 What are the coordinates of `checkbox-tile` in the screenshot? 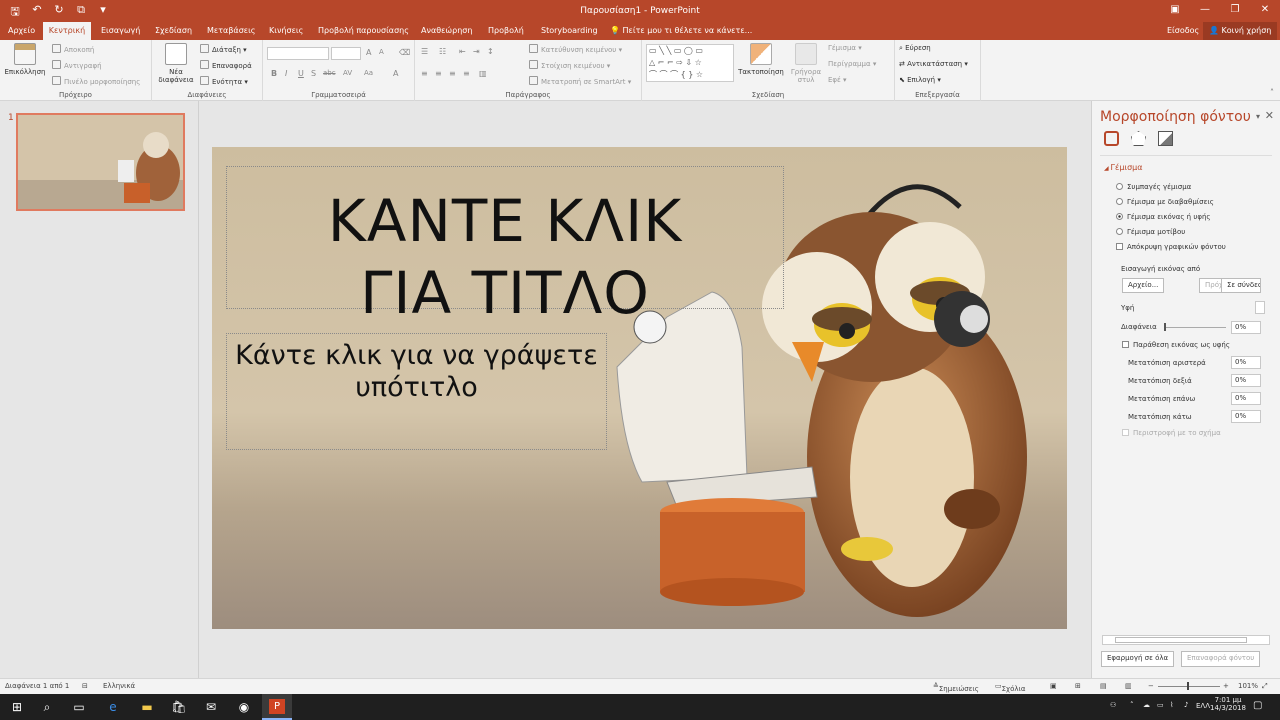 It's located at (1125, 344).